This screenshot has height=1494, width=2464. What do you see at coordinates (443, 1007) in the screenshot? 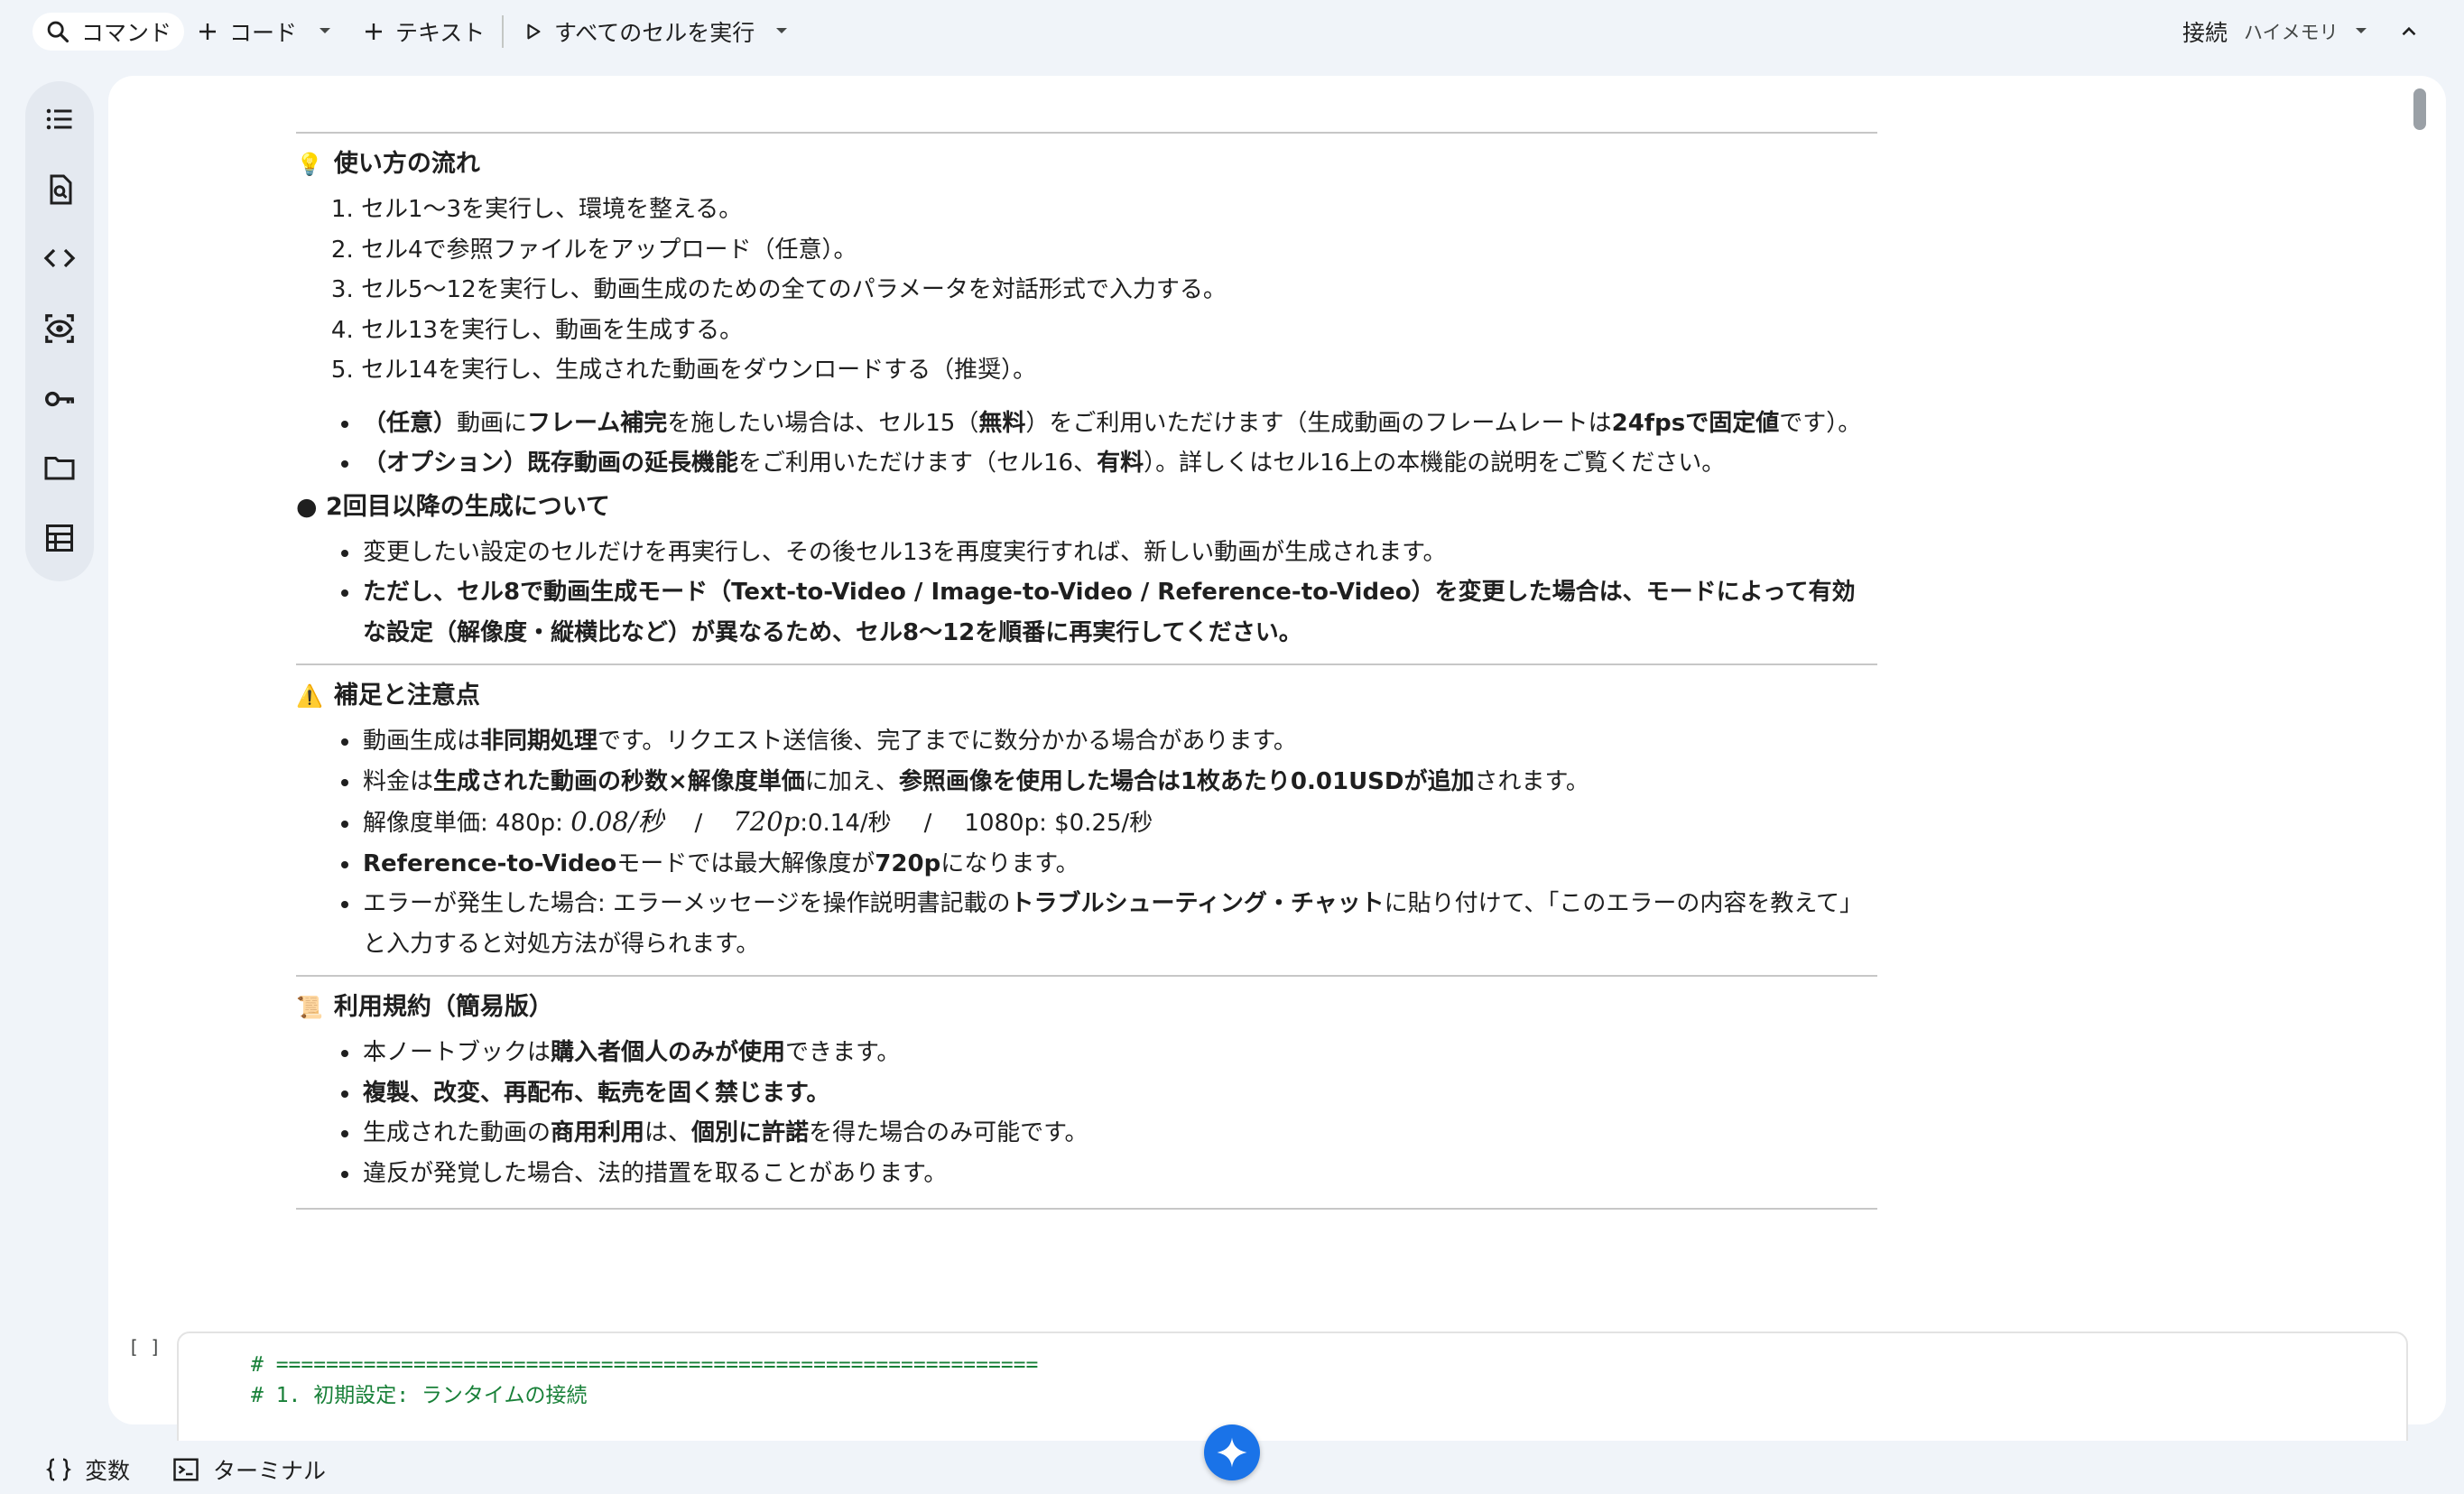
I see `terms-title: 利用規約（簡易版）` at bounding box center [443, 1007].